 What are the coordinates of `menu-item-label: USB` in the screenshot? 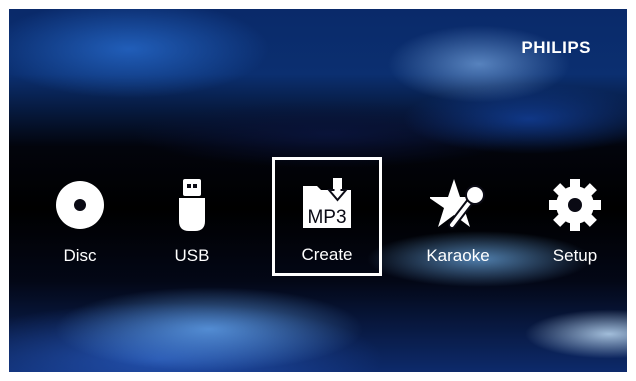 It's located at (192, 255).